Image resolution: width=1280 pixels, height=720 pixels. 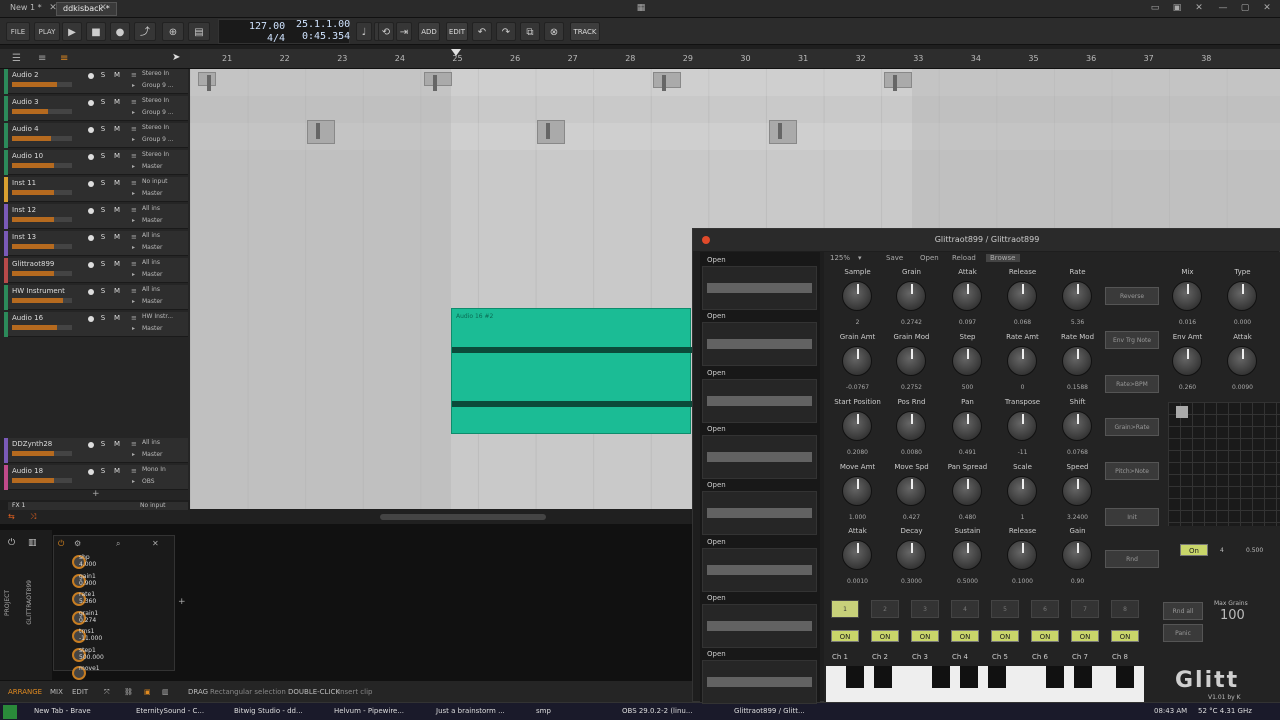 I want to click on param-value: 0.900, so click(x=124, y=583).